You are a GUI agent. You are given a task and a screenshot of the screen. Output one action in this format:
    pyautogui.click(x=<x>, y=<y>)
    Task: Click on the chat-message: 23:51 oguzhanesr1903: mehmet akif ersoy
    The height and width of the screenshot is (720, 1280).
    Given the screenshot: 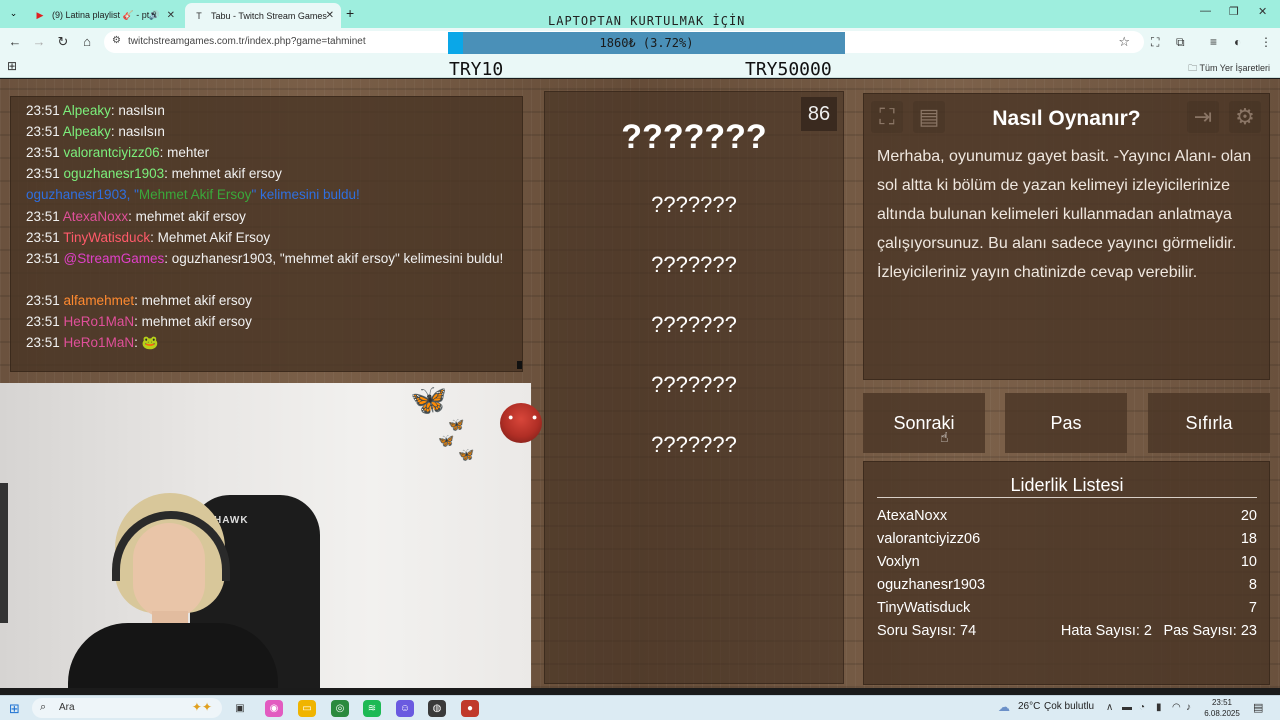 What is the action you would take?
    pyautogui.click(x=266, y=173)
    